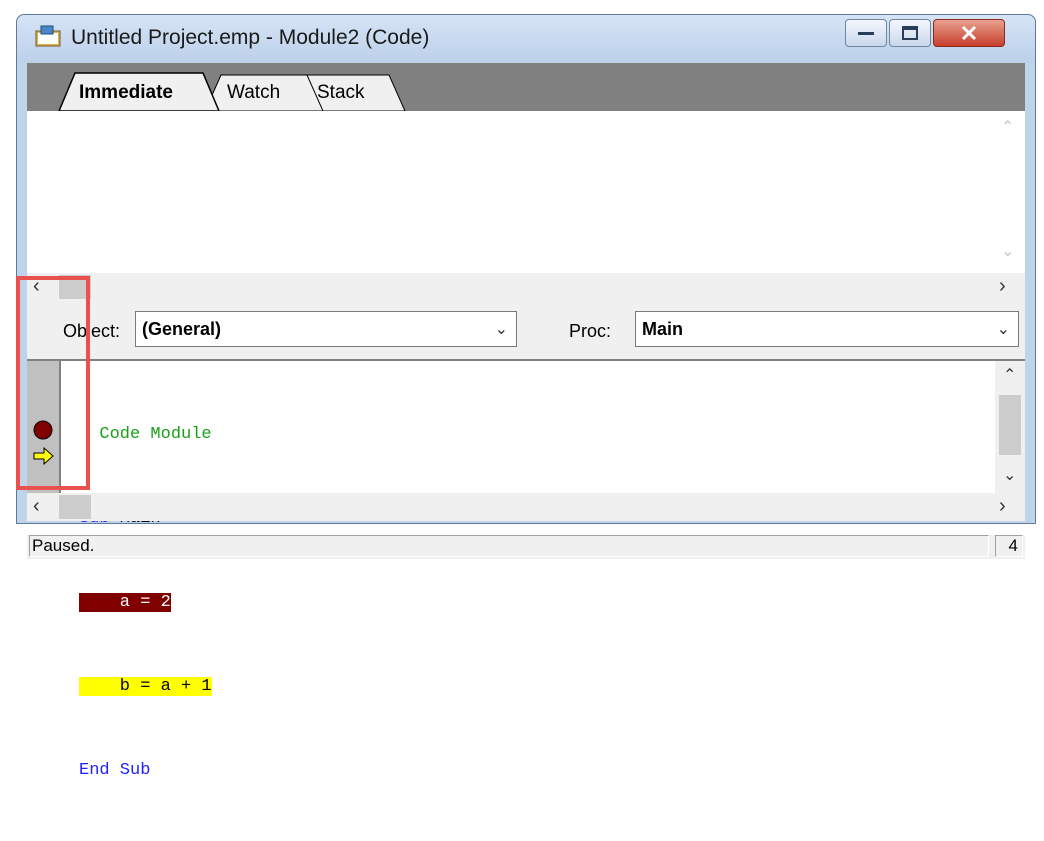  Describe the element at coordinates (250, 37) in the screenshot. I see `window-title: Untitled Project.emp - Module2 (Code)` at that location.